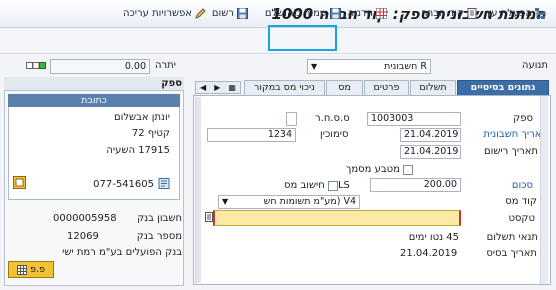  I want to click on tab-payment: תשלום, so click(433, 87).